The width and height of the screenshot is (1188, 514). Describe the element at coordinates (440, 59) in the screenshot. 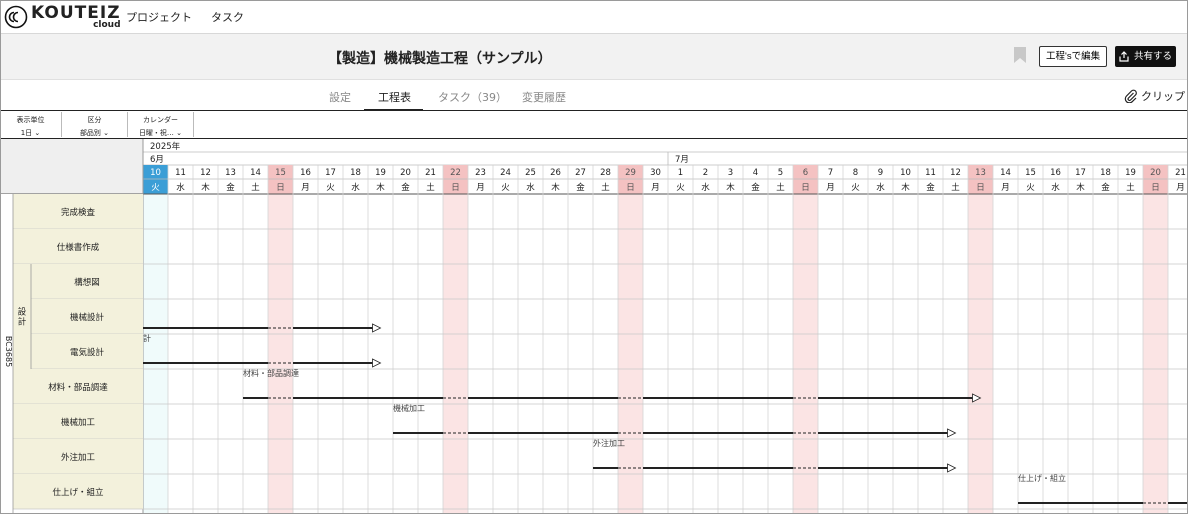

I see `page-title: 【製造】機械製造工程（サンプル）` at that location.